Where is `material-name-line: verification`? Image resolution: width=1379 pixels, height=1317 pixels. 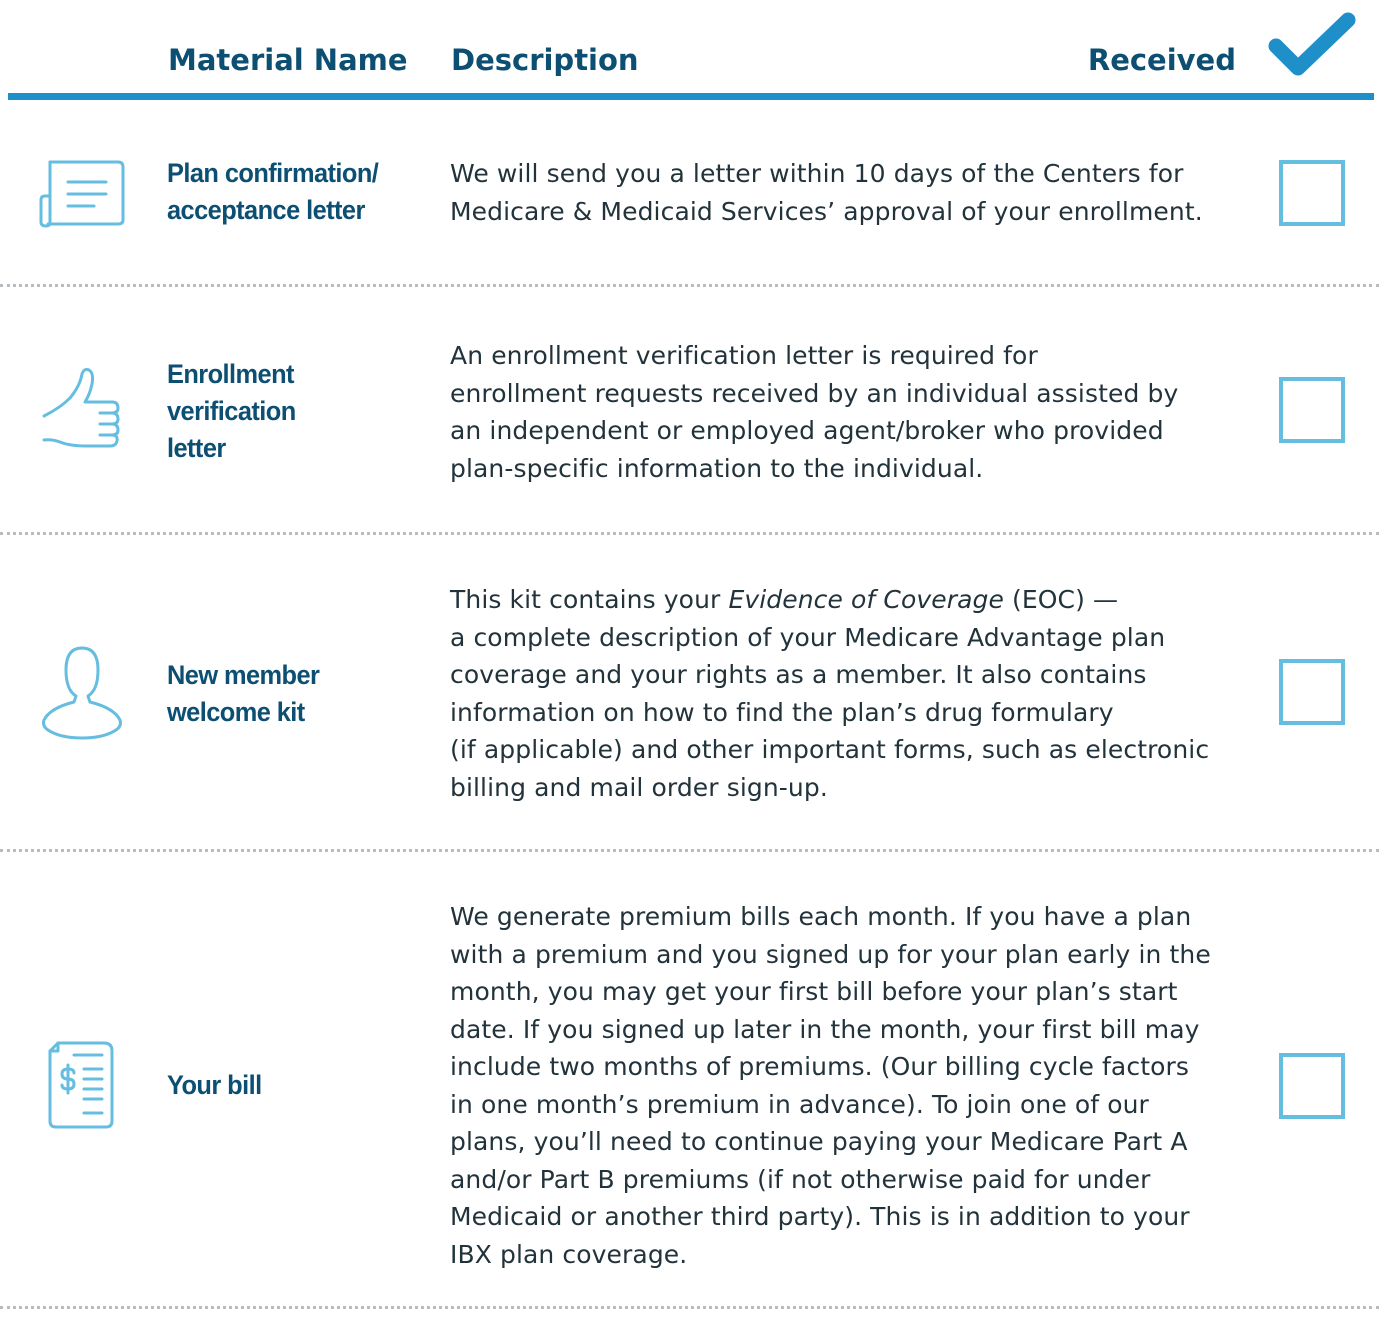
material-name-line: verification is located at coordinates (231, 411).